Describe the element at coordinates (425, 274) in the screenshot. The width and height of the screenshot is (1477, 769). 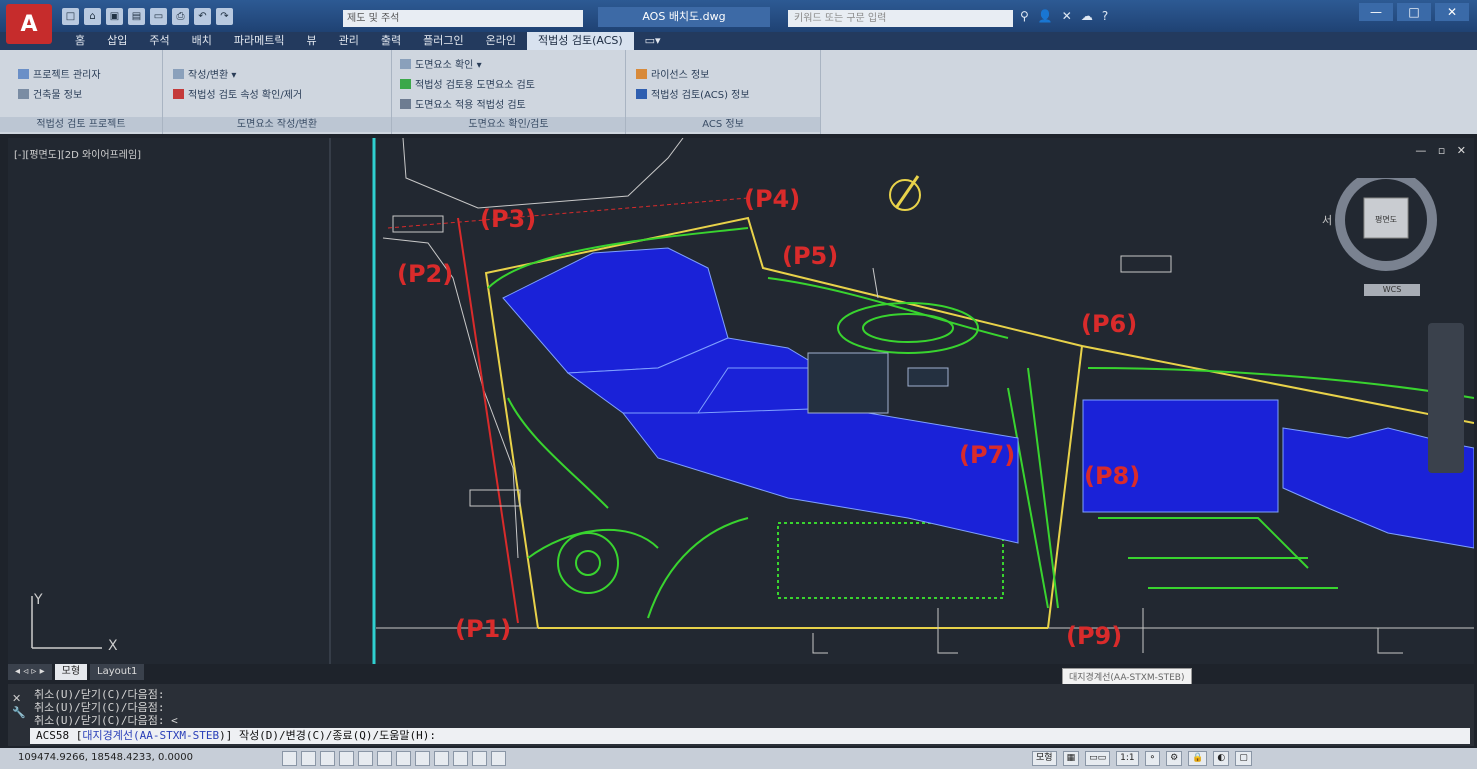
I see `point-label-p2: (P2)` at that location.